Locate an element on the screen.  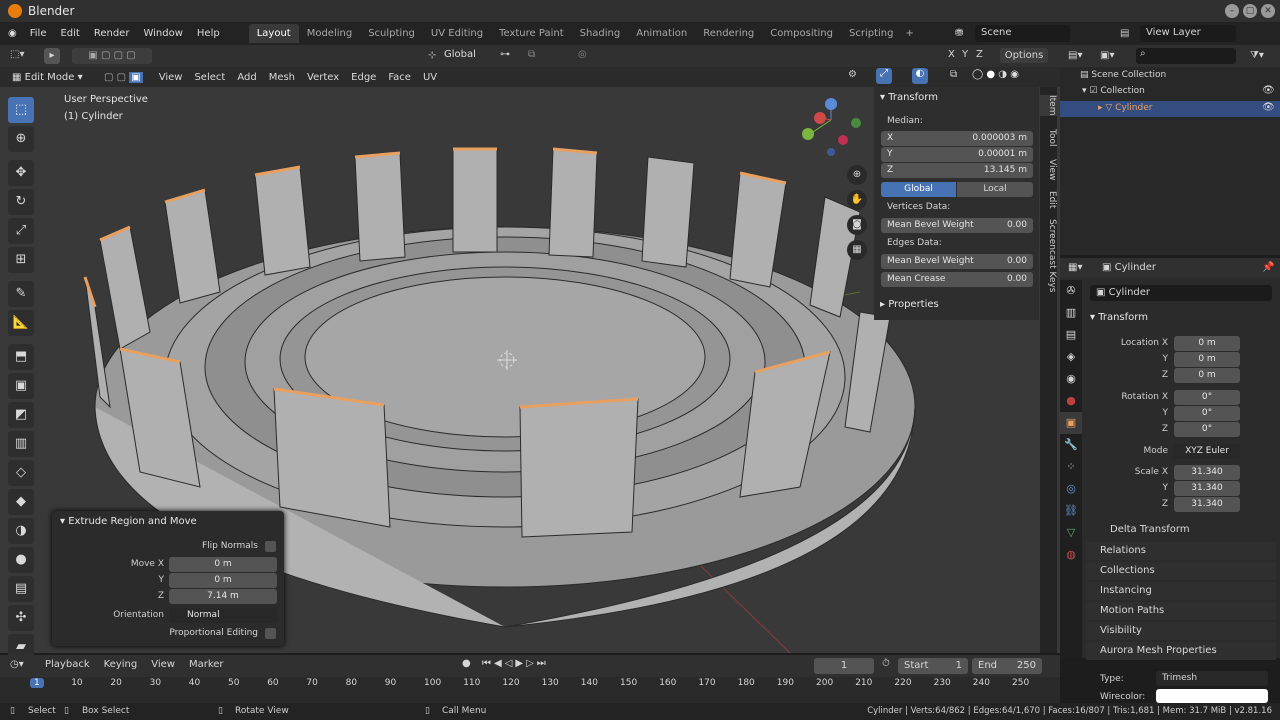
menu-window: Window is located at coordinates (162, 33).